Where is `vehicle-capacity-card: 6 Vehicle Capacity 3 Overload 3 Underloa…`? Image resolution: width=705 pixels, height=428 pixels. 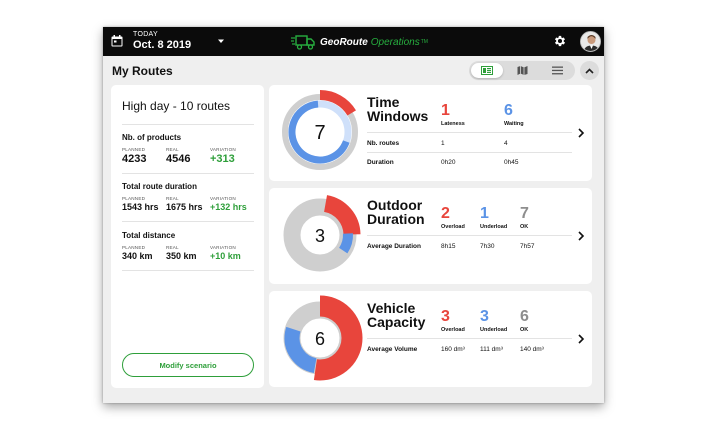 vehicle-capacity-card: 6 Vehicle Capacity 3 Overload 3 Underloa… is located at coordinates (430, 339).